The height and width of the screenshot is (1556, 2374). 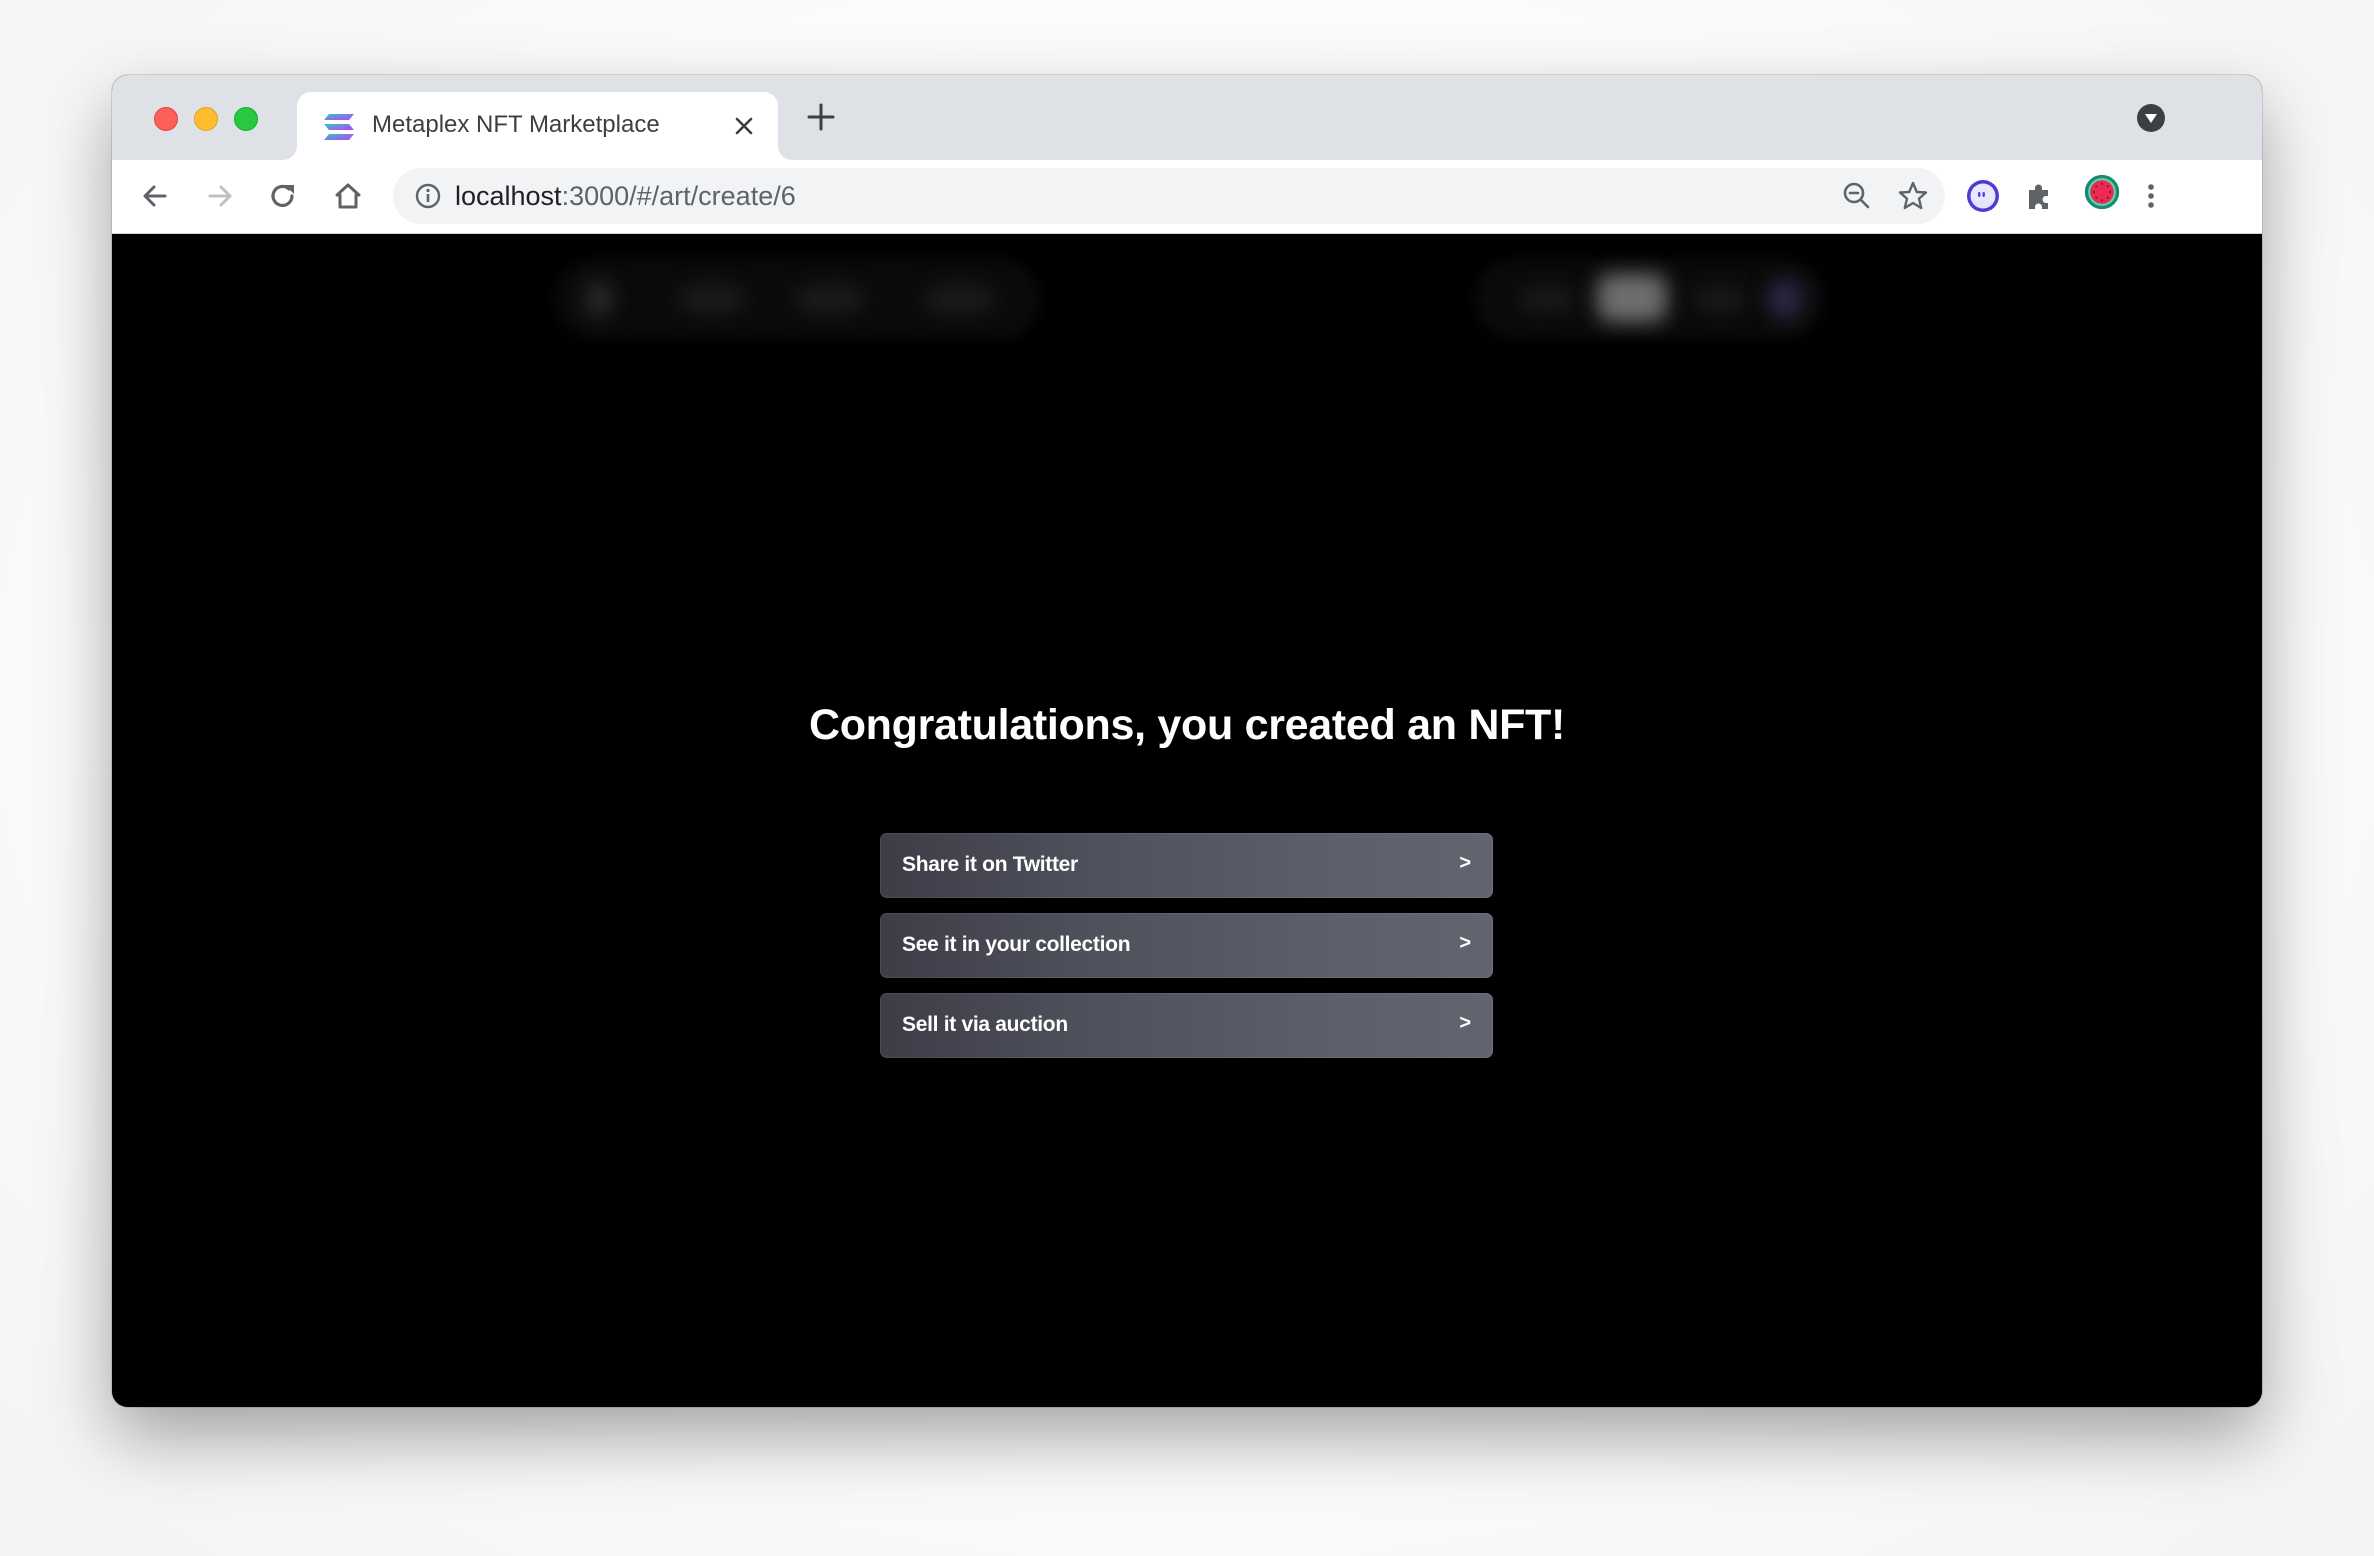 What do you see at coordinates (744, 126) in the screenshot?
I see `close-icon` at bounding box center [744, 126].